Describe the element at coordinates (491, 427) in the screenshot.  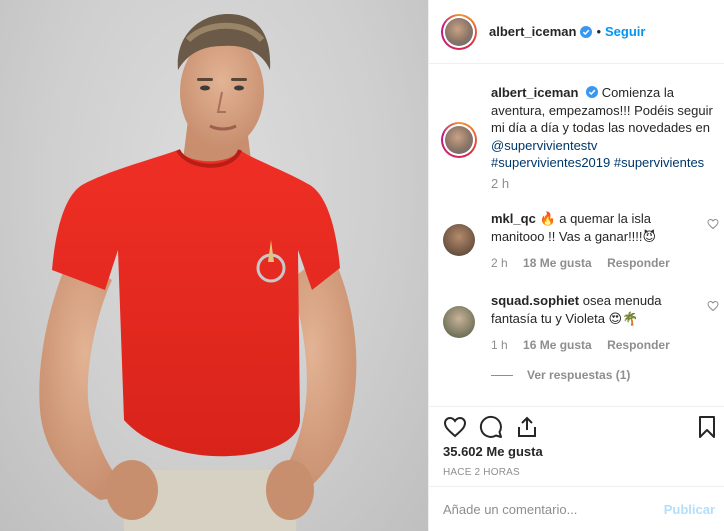
I see `speech-bubble-icon` at that location.